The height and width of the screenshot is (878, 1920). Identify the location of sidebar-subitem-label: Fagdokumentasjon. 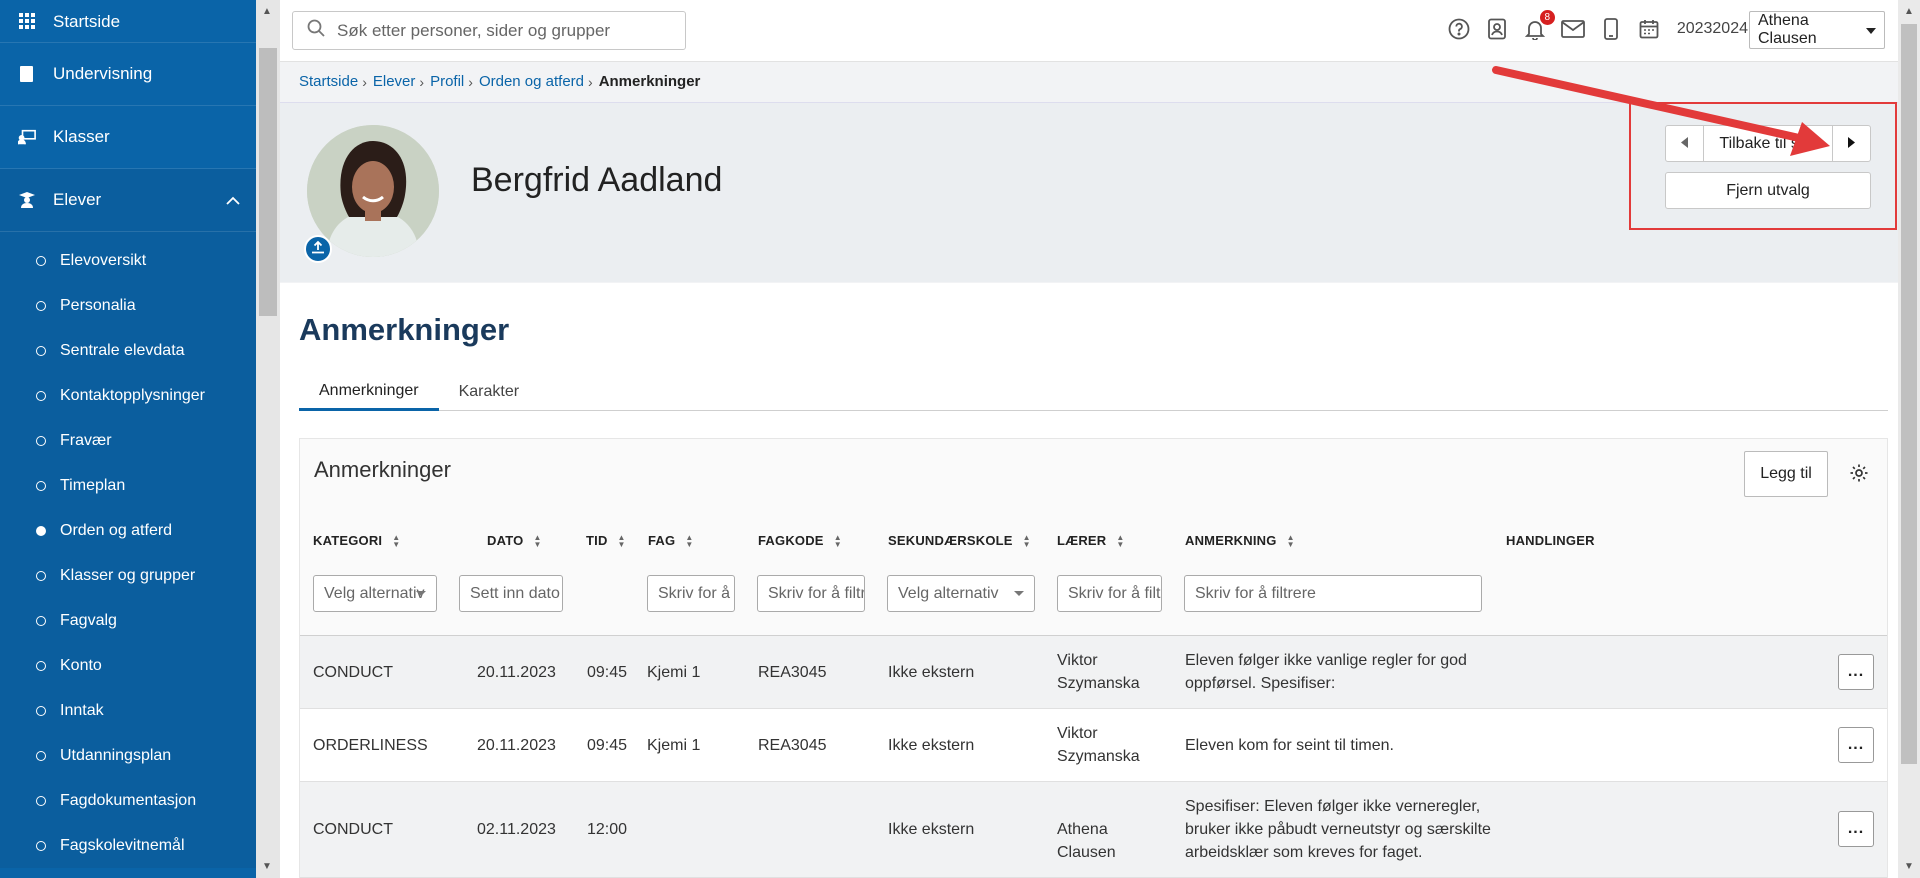
(128, 800).